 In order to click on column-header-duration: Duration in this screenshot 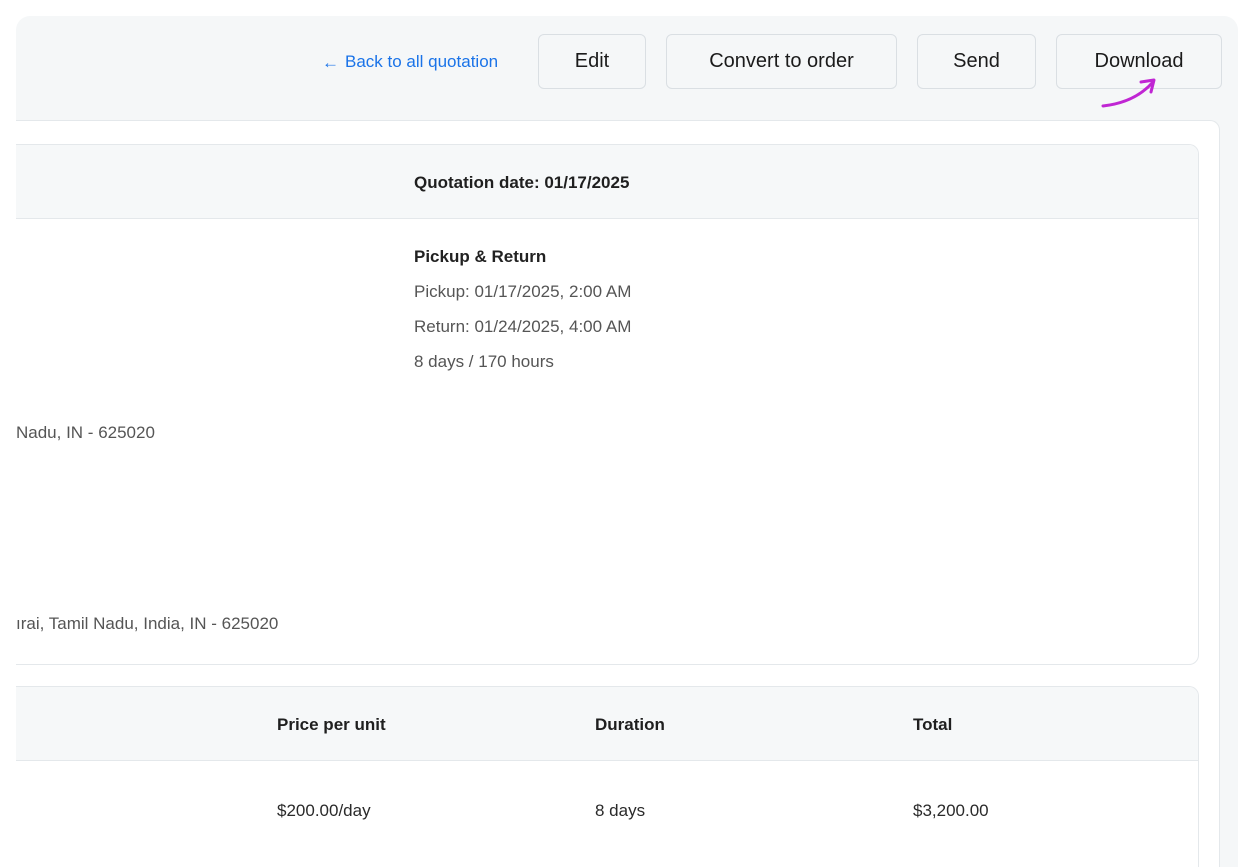, I will do `click(630, 724)`.